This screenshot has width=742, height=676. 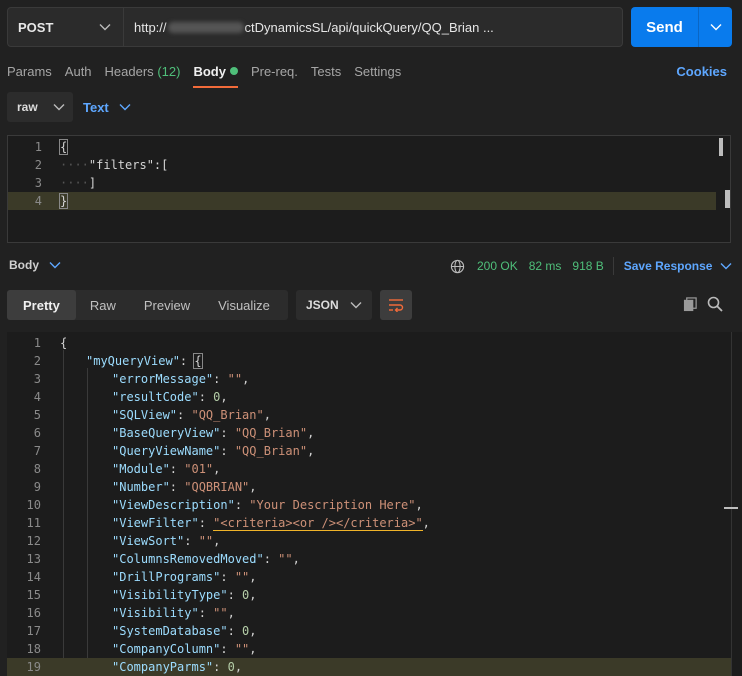 What do you see at coordinates (37, 451) in the screenshot?
I see `line-number: 7` at bounding box center [37, 451].